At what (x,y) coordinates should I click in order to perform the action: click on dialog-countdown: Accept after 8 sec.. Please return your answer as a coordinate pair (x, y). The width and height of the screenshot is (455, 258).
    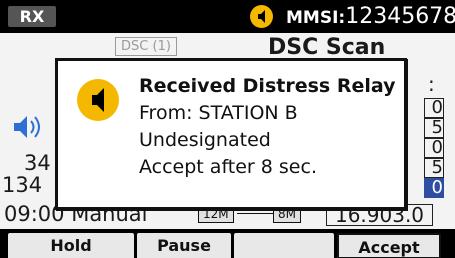
    Looking at the image, I should click on (228, 167).